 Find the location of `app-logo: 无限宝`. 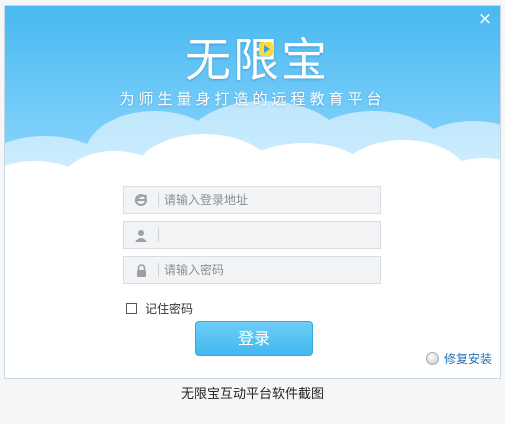

app-logo: 无限宝 is located at coordinates (257, 60).